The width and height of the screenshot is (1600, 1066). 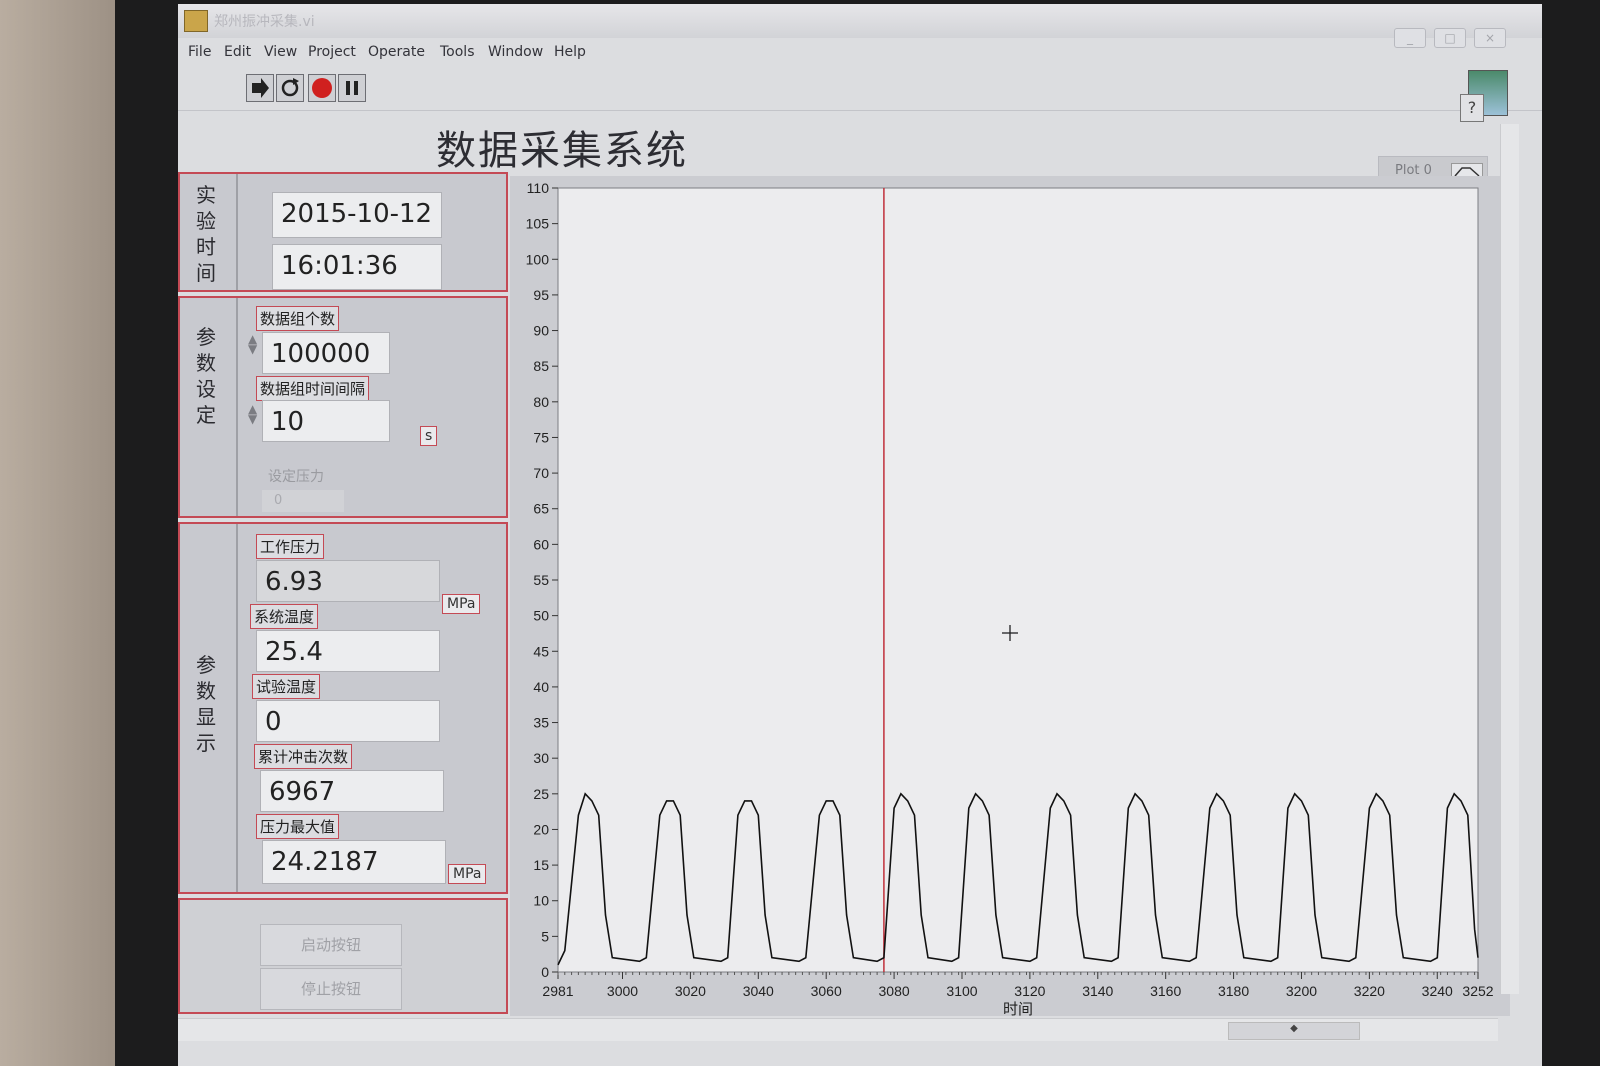 I want to click on max-pressure-display: 24.2187, so click(x=354, y=862).